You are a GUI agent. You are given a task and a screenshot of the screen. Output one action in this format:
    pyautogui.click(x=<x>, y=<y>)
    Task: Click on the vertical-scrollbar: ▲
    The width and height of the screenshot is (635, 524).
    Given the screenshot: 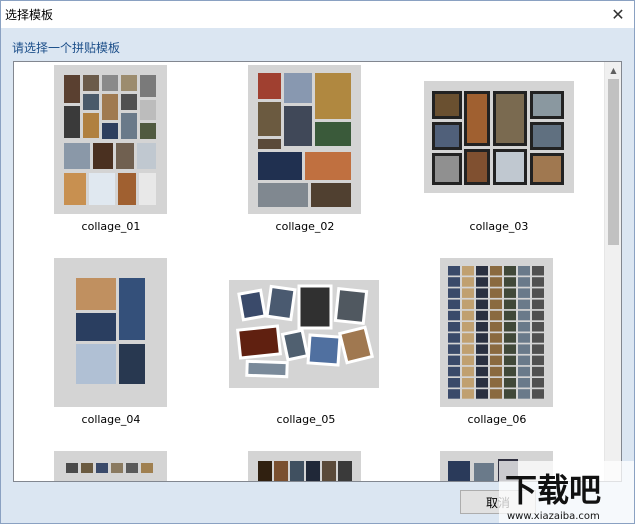 What is the action you would take?
    pyautogui.click(x=612, y=271)
    